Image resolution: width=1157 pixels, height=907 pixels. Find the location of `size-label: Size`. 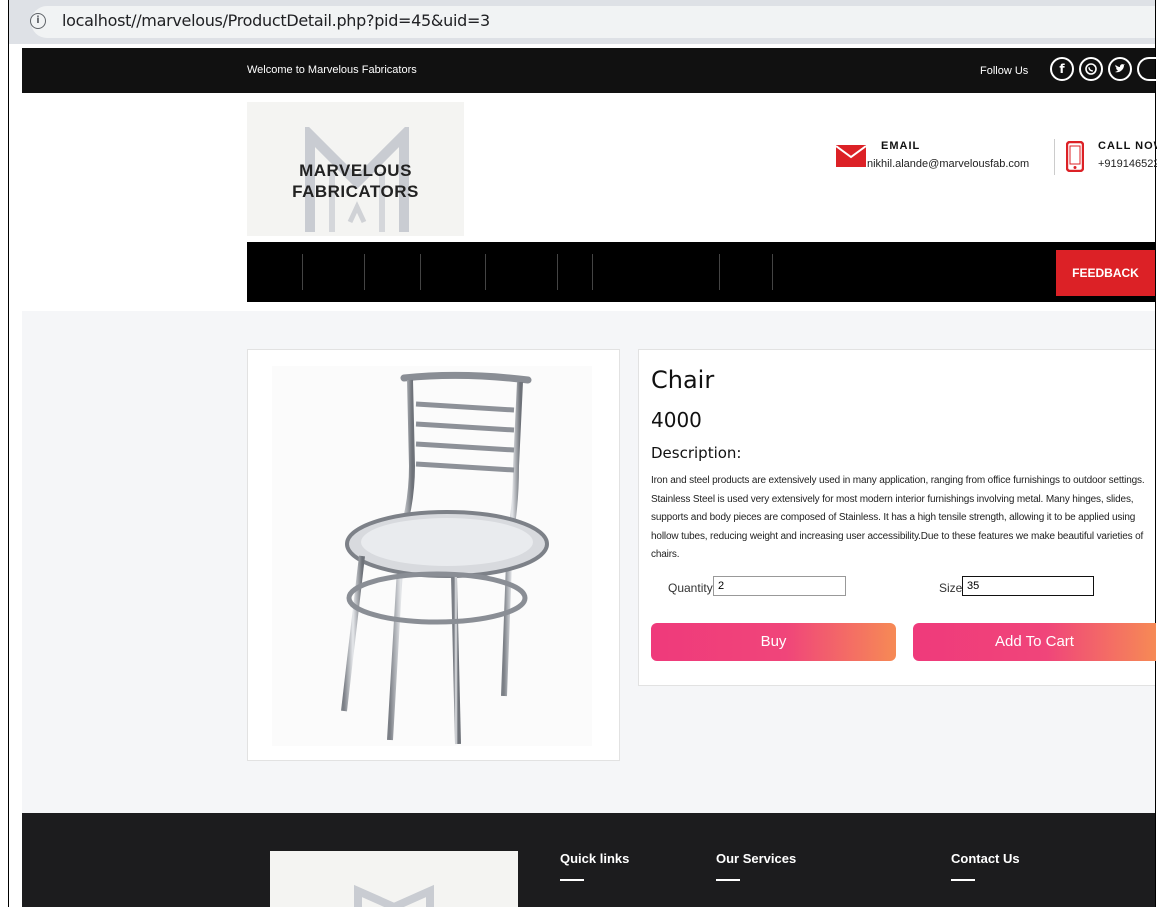

size-label: Size is located at coordinates (951, 588).